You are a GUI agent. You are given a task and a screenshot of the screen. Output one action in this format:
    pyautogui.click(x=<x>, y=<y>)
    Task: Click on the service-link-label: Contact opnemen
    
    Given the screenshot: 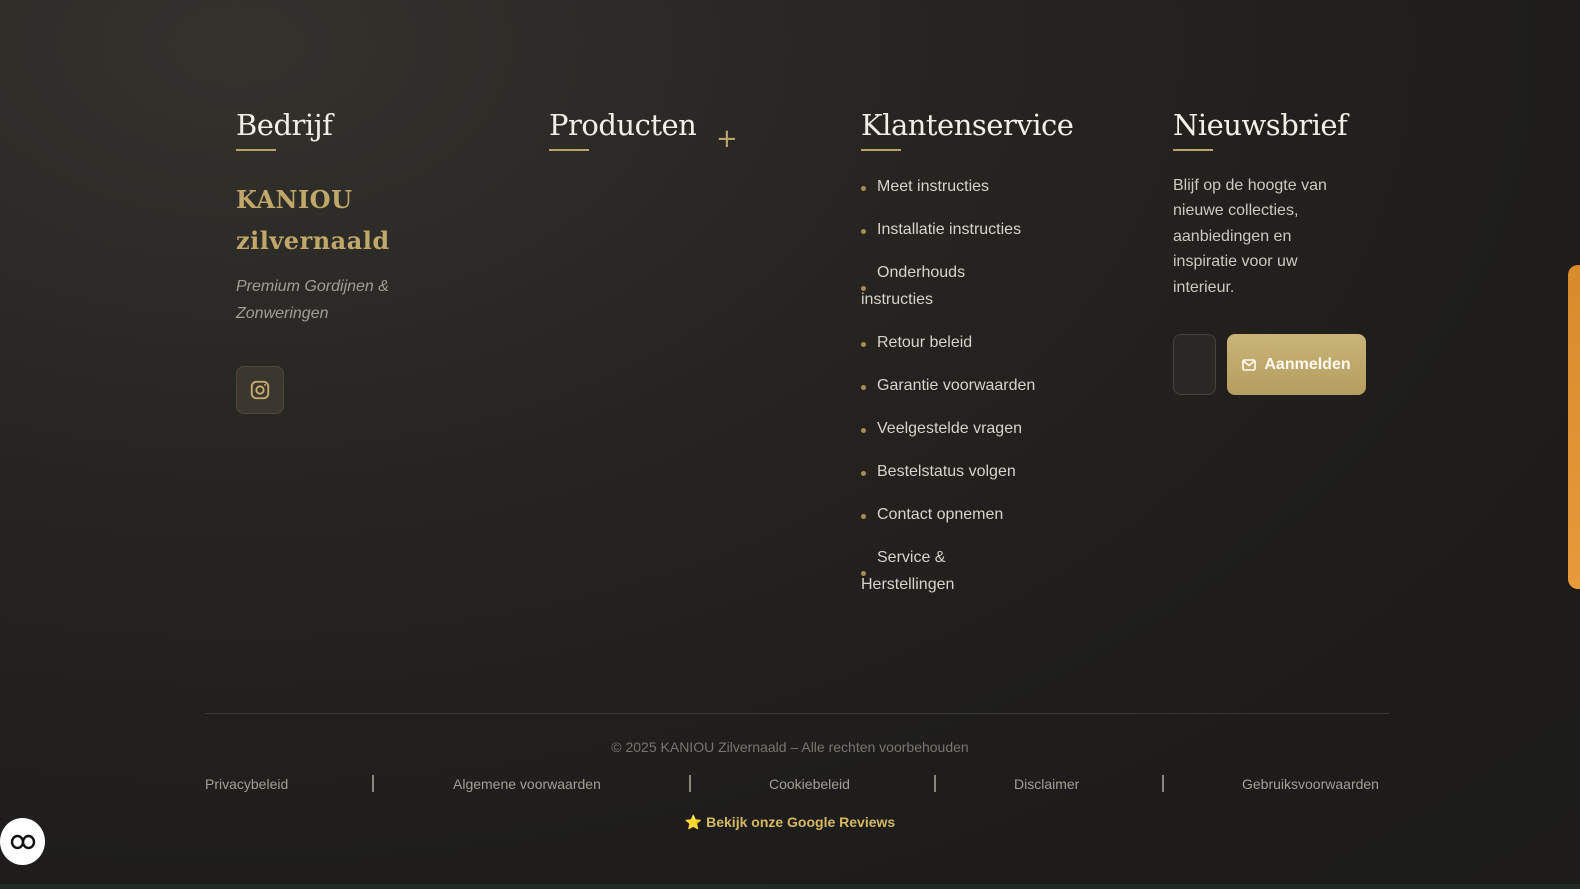 What is the action you would take?
    pyautogui.click(x=940, y=514)
    